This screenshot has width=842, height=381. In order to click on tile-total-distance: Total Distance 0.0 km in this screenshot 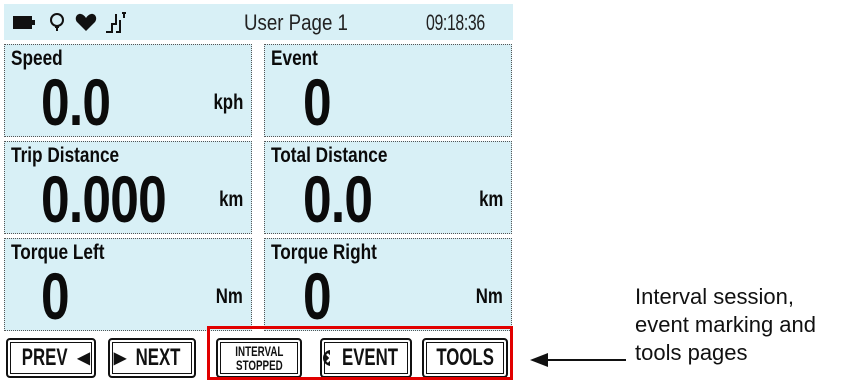, I will do `click(388, 187)`.